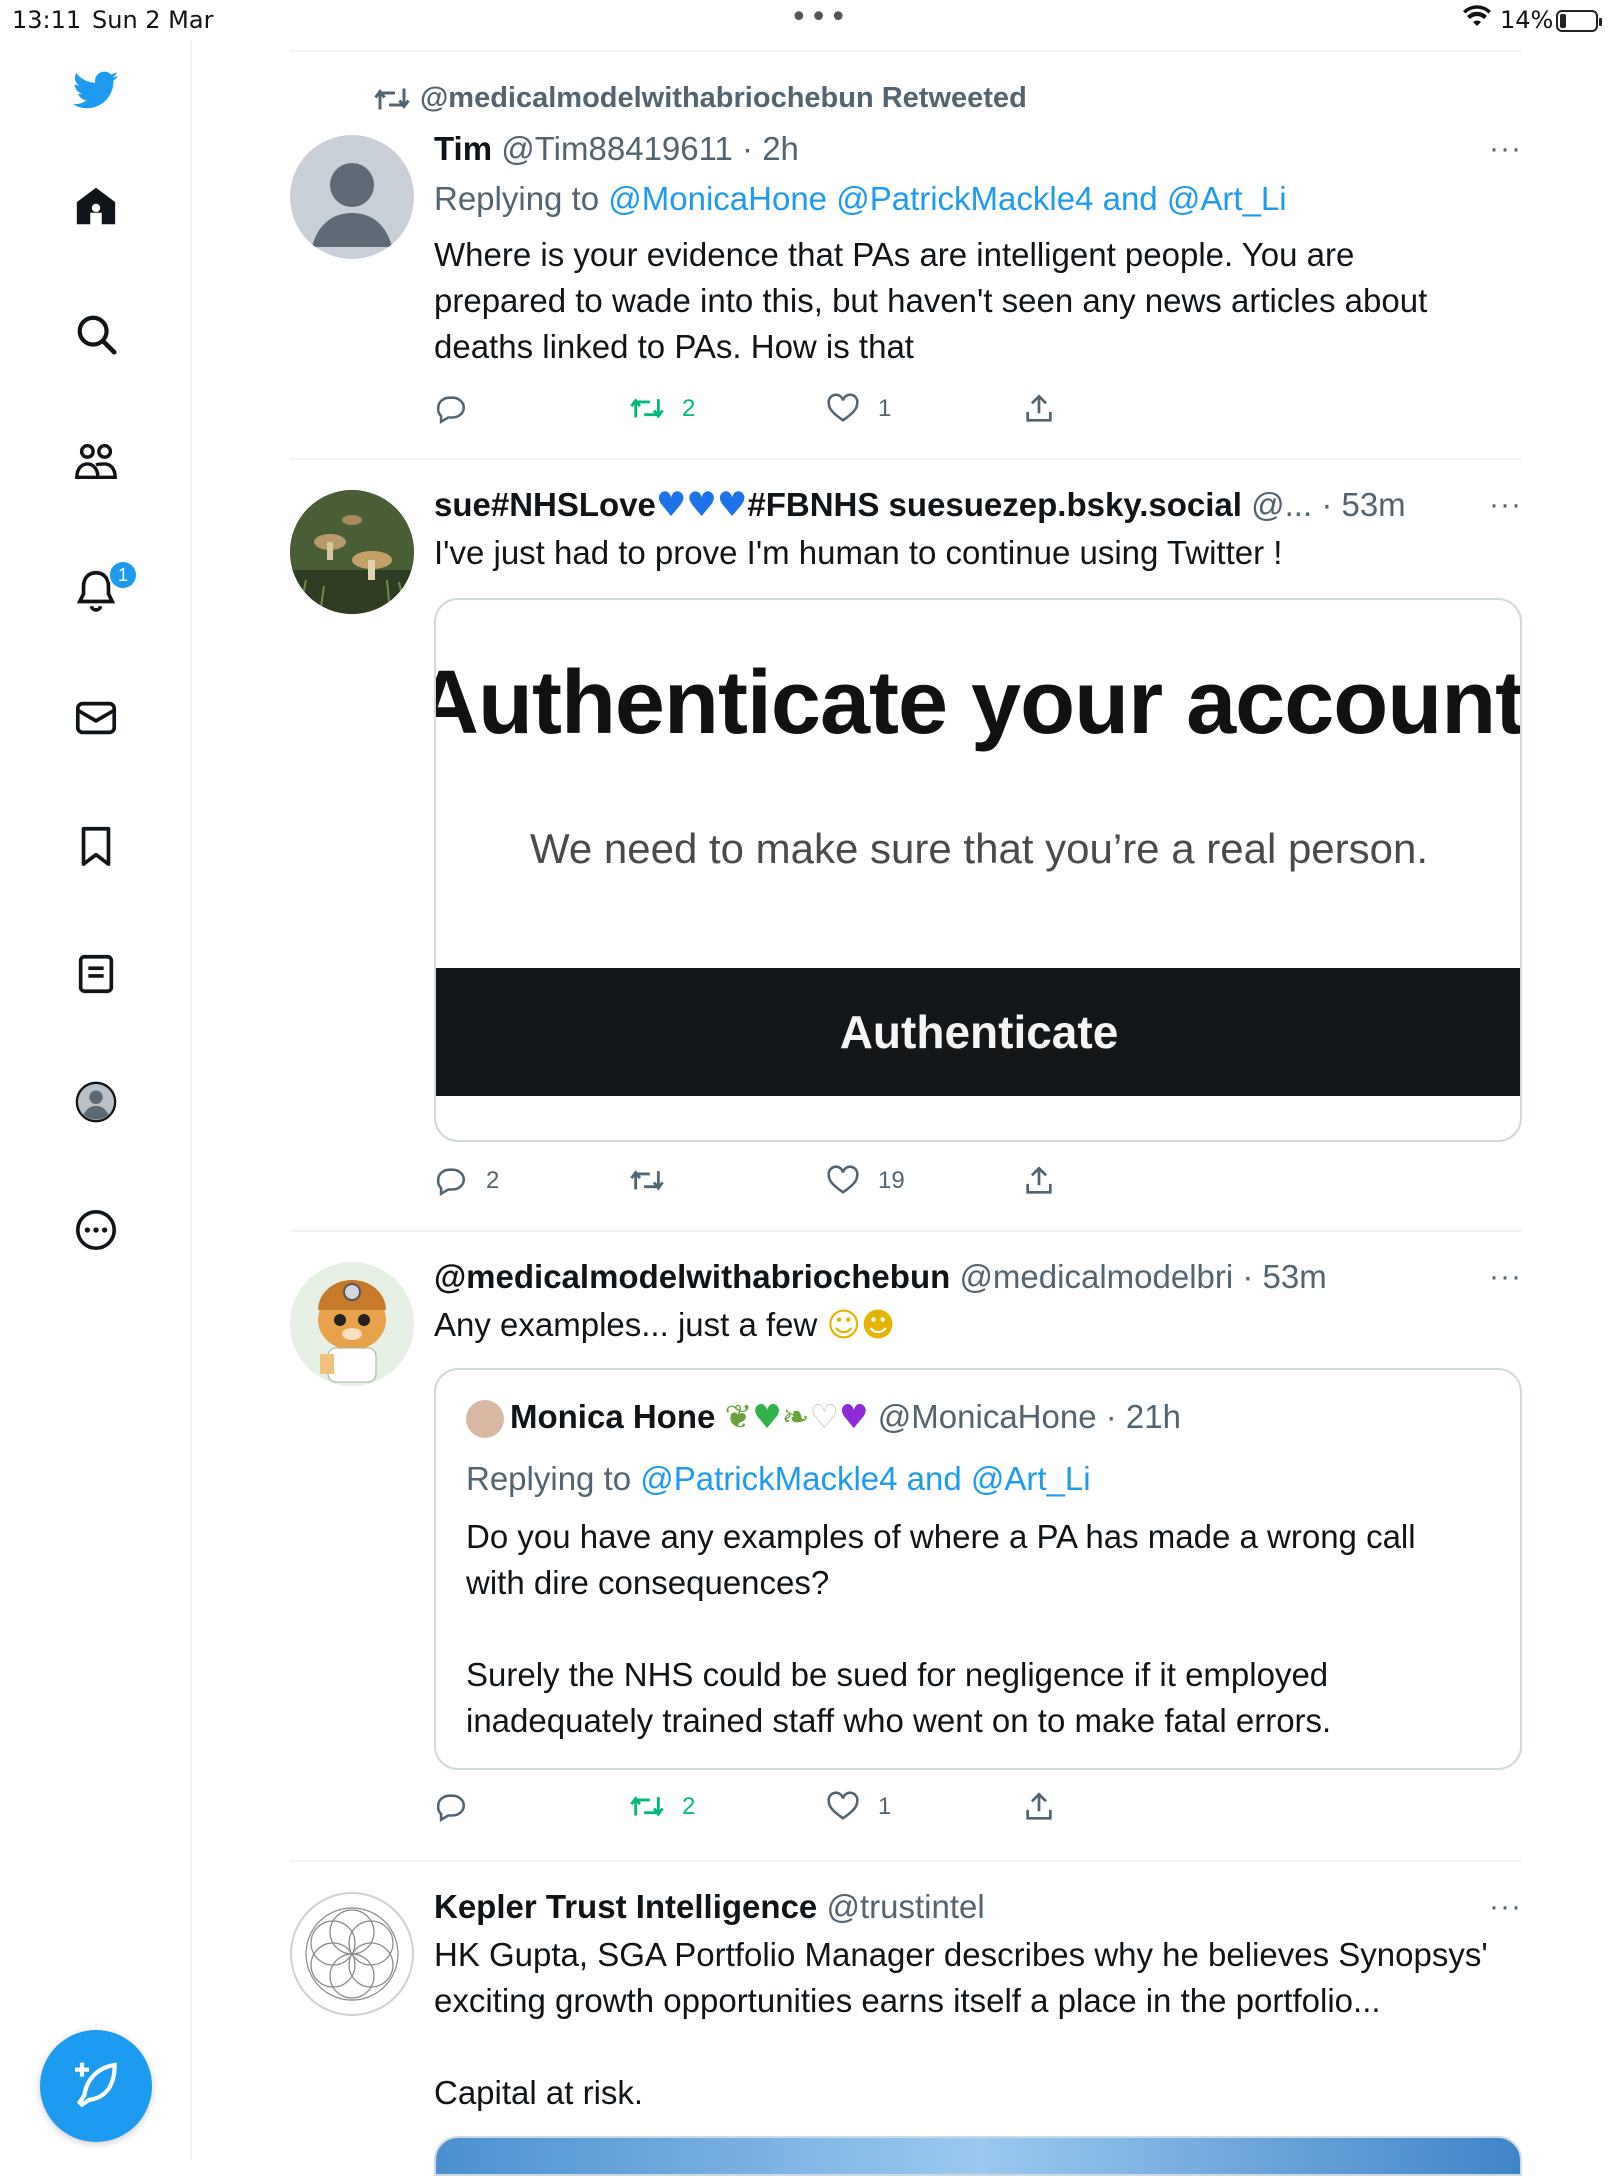 Image resolution: width=1620 pixels, height=2176 pixels. Describe the element at coordinates (978, 2156) in the screenshot. I see `media-image-preview` at that location.